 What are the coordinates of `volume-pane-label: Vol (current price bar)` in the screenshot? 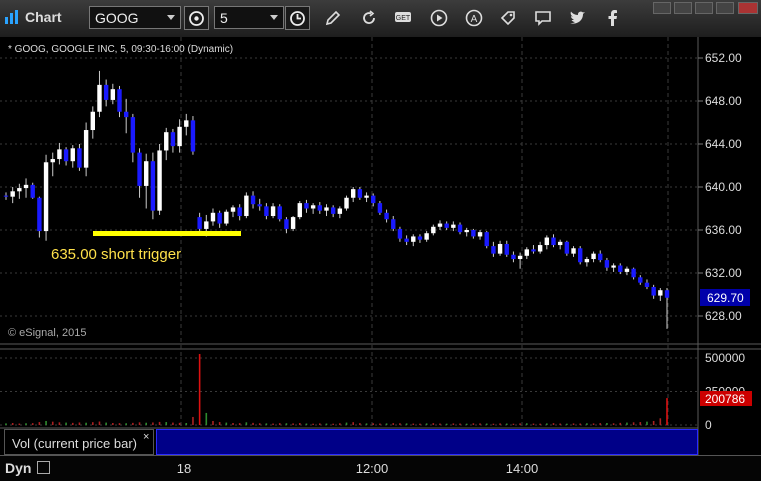 It's located at (79, 442).